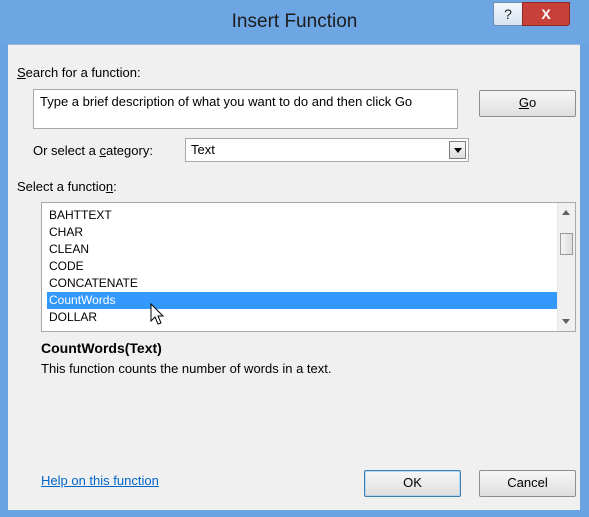 Image resolution: width=589 pixels, height=517 pixels. Describe the element at coordinates (101, 348) in the screenshot. I see `function-signature: CountWords(Text)` at that location.